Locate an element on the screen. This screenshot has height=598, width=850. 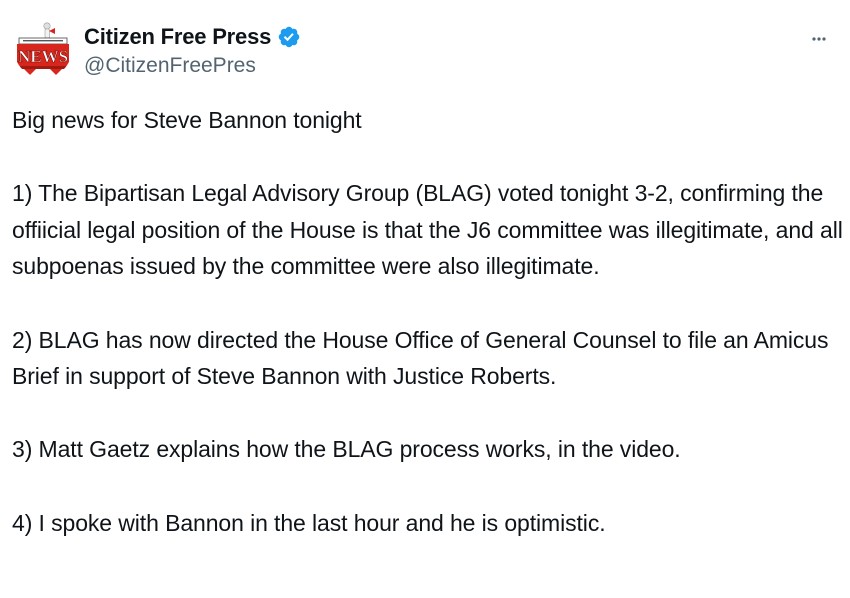
display-name: Citizen Free Press is located at coordinates (177, 37).